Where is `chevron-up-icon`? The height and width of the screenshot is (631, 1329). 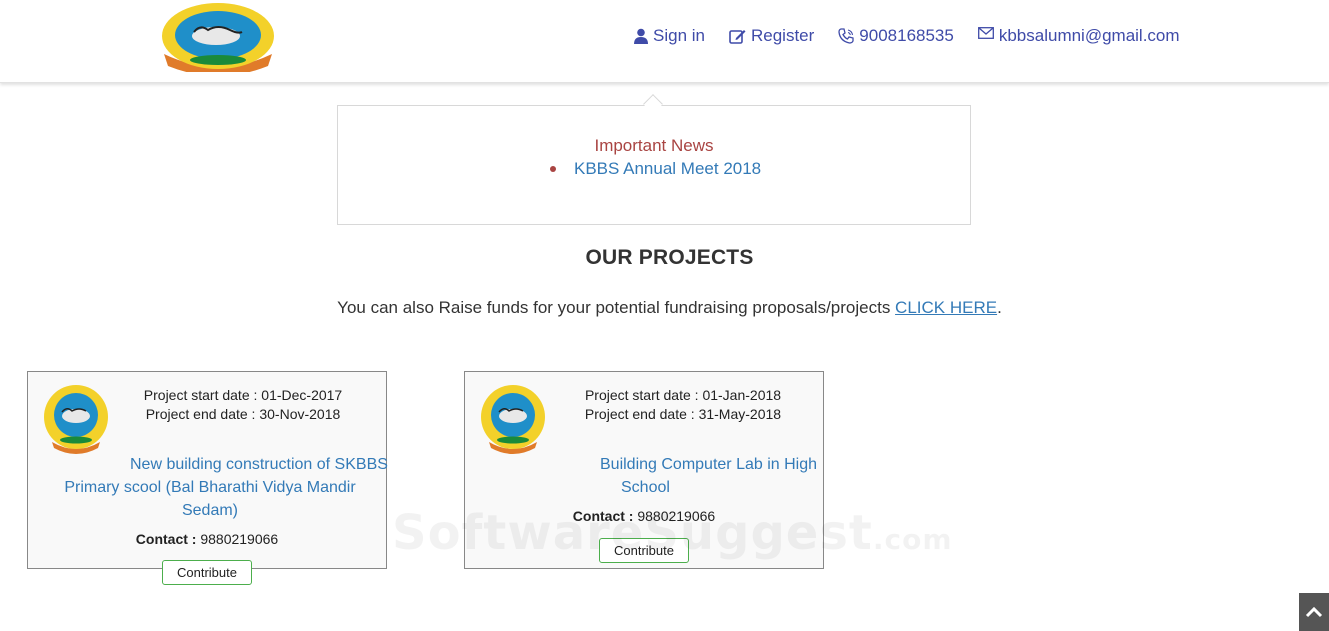 chevron-up-icon is located at coordinates (1314, 612).